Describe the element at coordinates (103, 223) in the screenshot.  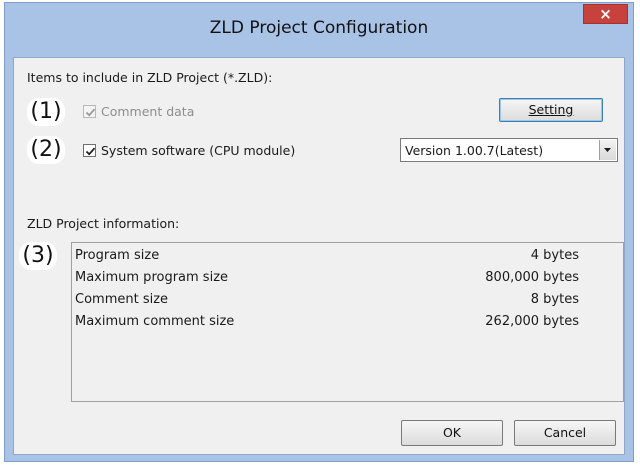
I see `info-heading: ZLD Project information:` at that location.